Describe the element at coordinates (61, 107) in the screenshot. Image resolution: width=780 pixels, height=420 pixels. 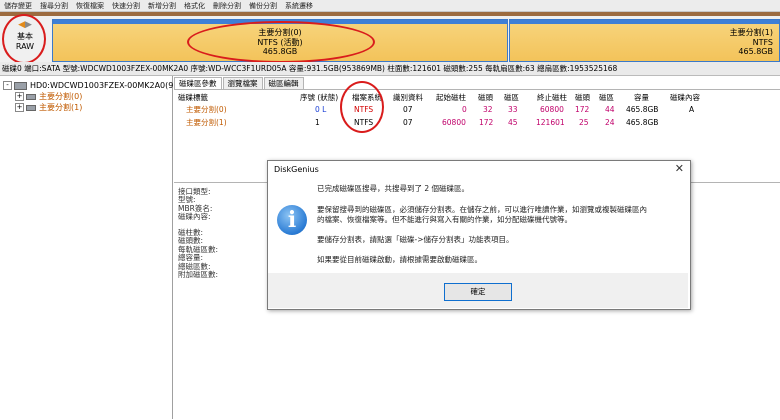
I see `tree-partition-1-label: 主要分割(1)` at that location.